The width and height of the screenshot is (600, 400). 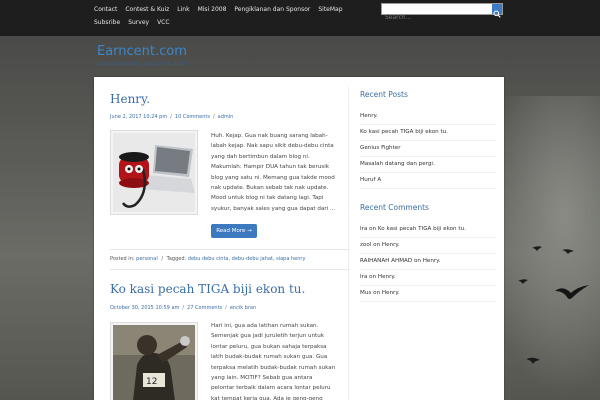 What do you see at coordinates (428, 246) in the screenshot?
I see `recent-comment-item: zool on Henry.` at bounding box center [428, 246].